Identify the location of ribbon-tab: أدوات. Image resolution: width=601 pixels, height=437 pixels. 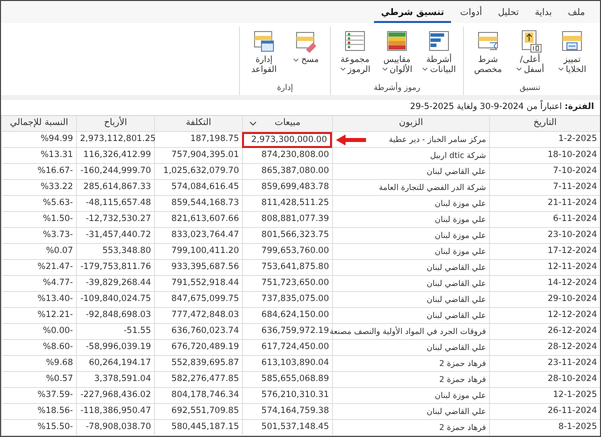
(471, 15).